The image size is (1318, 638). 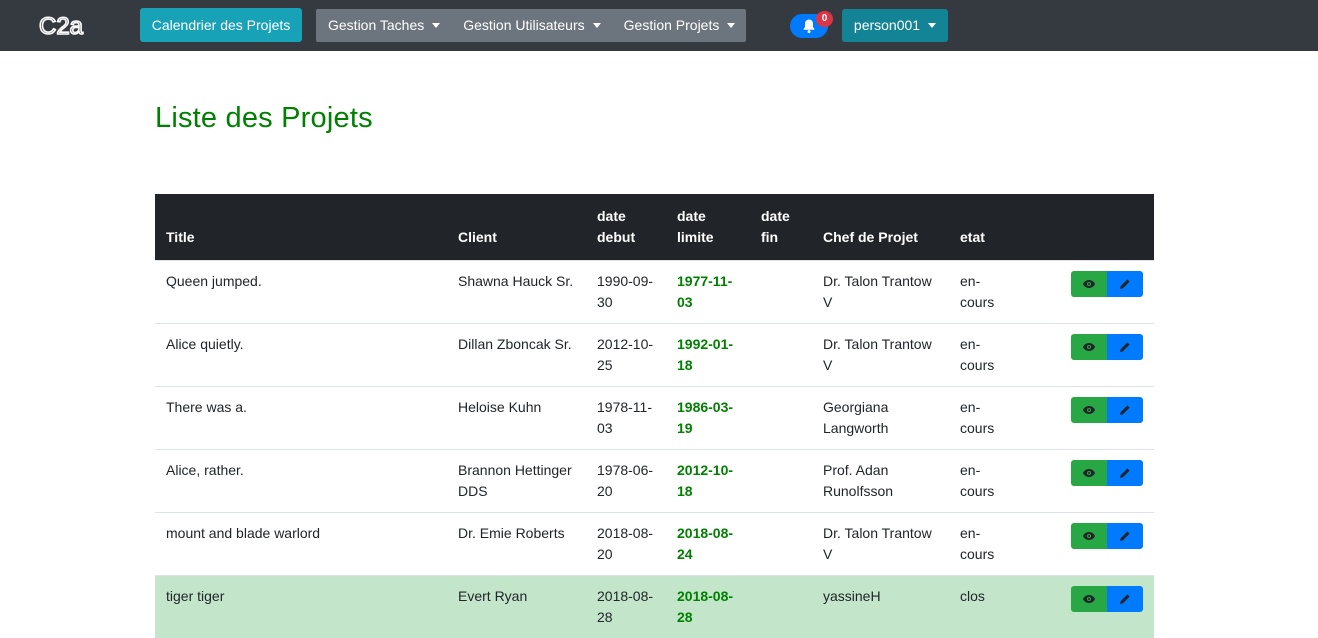 What do you see at coordinates (523, 25) in the screenshot?
I see `menu-gestion-utilisateurs-label: Gestion Utilisateurs` at bounding box center [523, 25].